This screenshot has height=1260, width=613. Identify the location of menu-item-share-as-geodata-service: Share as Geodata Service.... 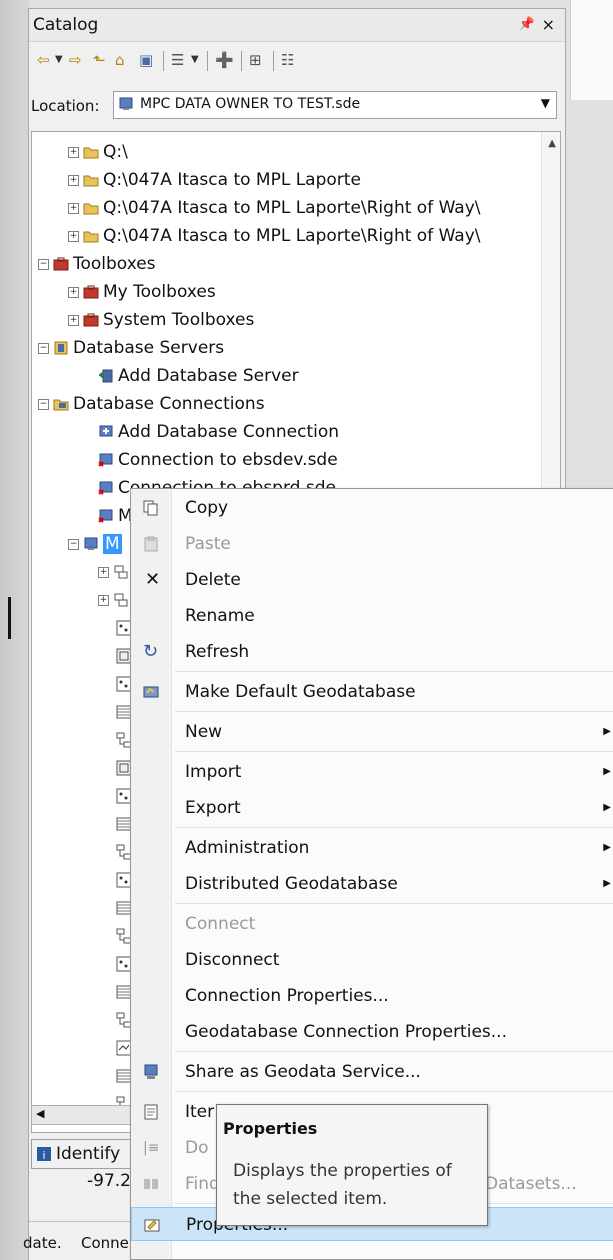
(372, 1072).